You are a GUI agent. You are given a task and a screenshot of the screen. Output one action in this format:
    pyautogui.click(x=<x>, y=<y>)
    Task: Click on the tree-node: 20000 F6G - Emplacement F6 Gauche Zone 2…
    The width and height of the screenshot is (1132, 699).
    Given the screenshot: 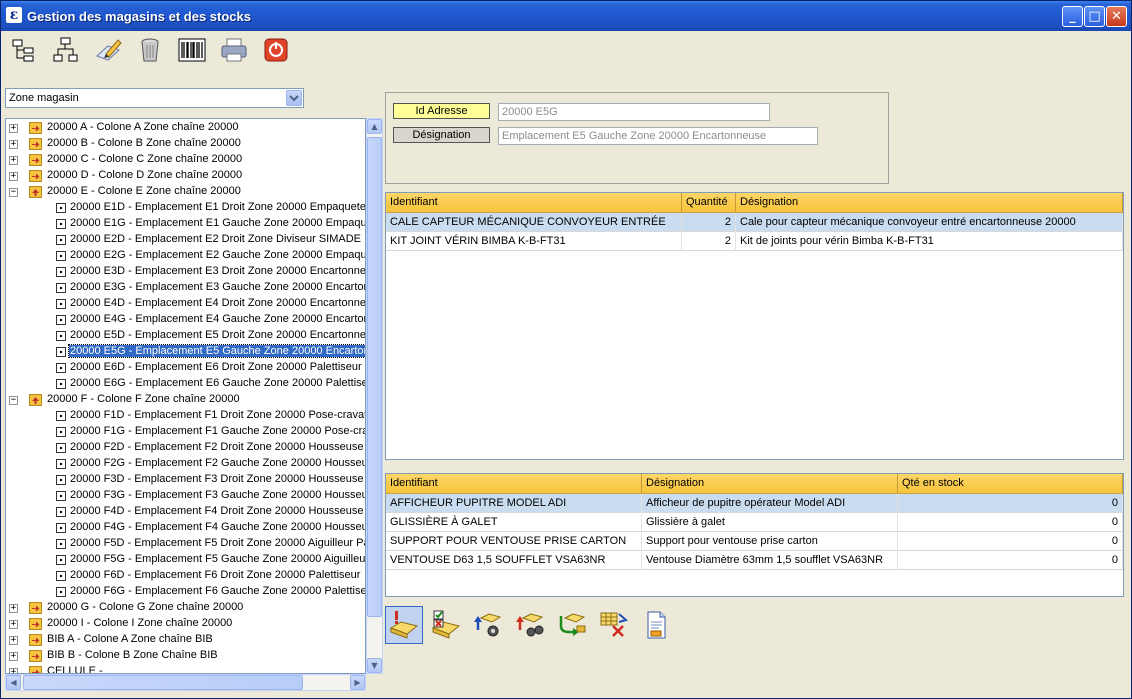 What is the action you would take?
    pyautogui.click(x=185, y=592)
    